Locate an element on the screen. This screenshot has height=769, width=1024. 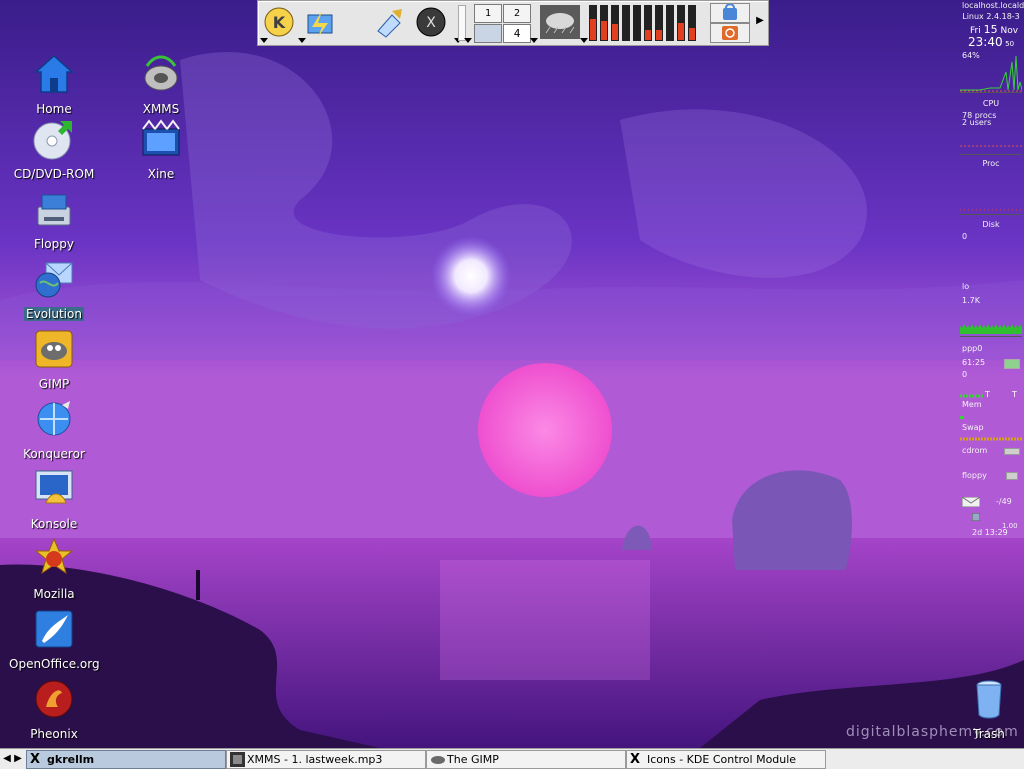
desktop-icon-label: Pheonix is located at coordinates (54, 734).